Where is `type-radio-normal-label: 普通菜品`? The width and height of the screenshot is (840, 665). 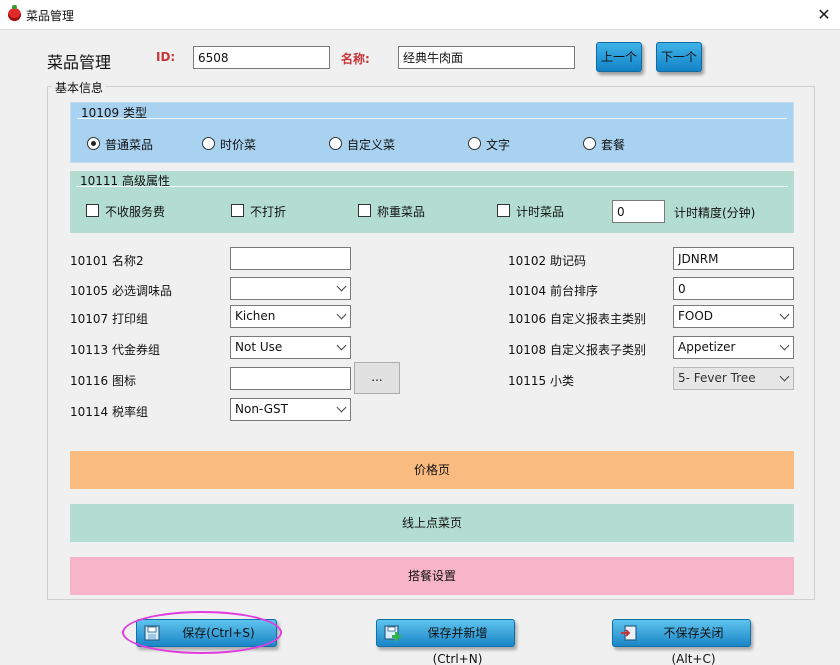
type-radio-normal-label: 普通菜品 is located at coordinates (129, 144).